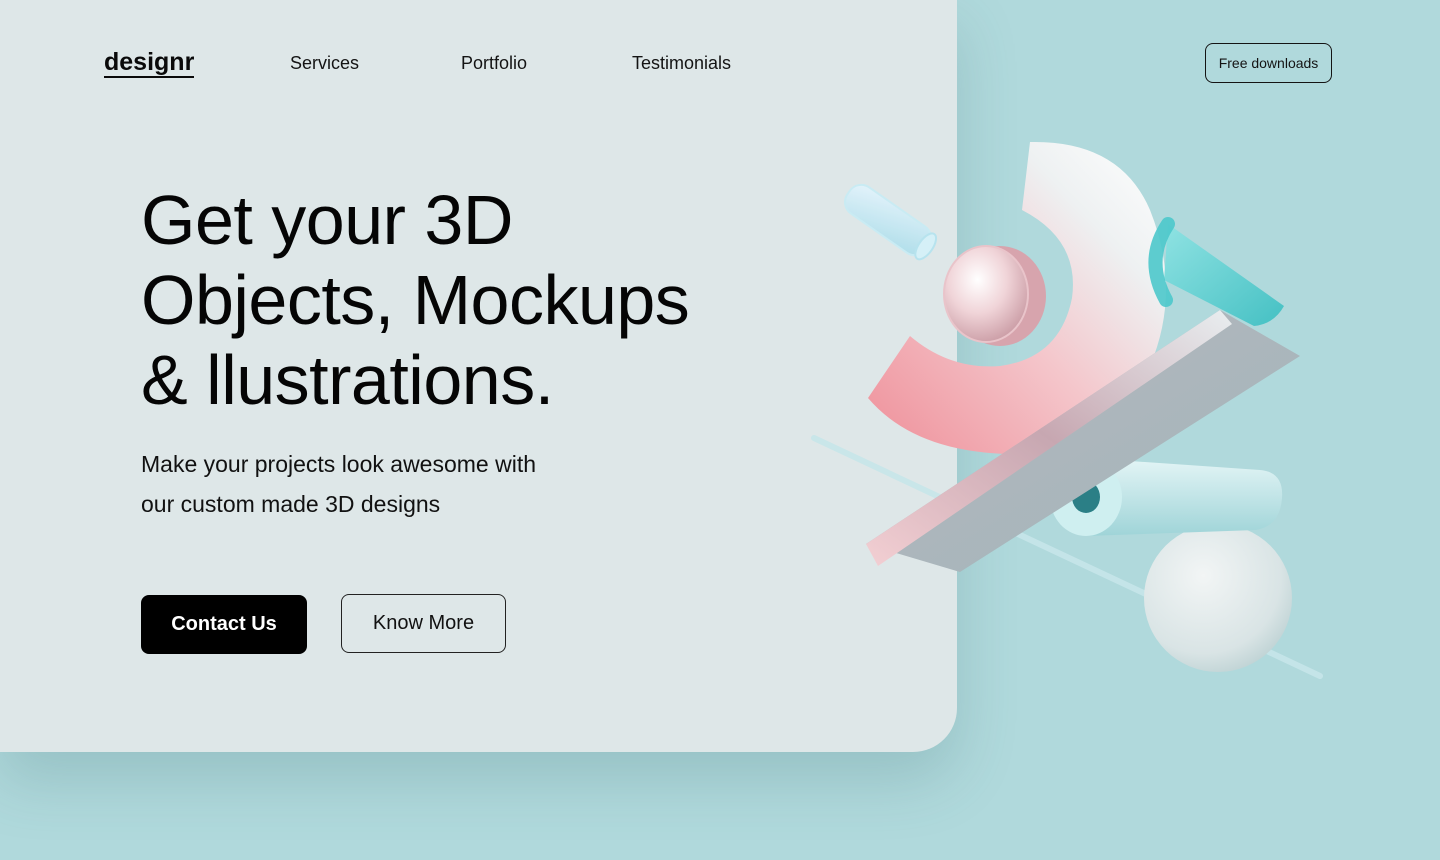 The width and height of the screenshot is (1440, 860). Describe the element at coordinates (291, 504) in the screenshot. I see `hero-subtitle-line-2: our custom made 3D designs` at that location.